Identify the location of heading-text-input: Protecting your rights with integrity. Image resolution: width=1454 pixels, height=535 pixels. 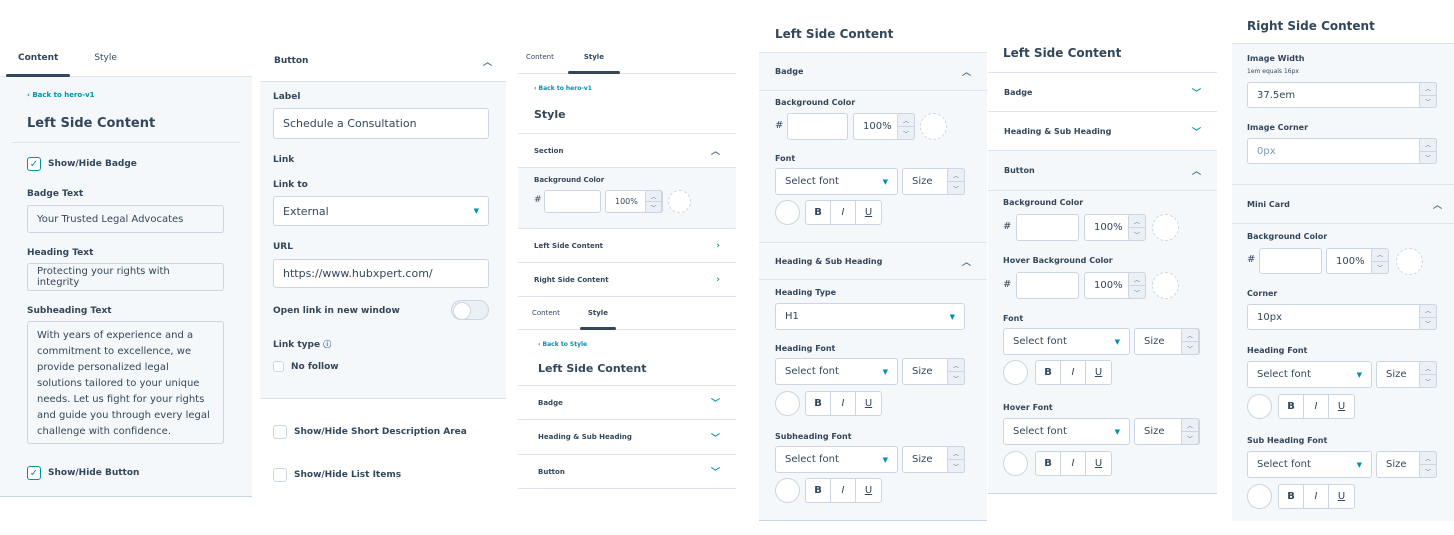
(125, 277).